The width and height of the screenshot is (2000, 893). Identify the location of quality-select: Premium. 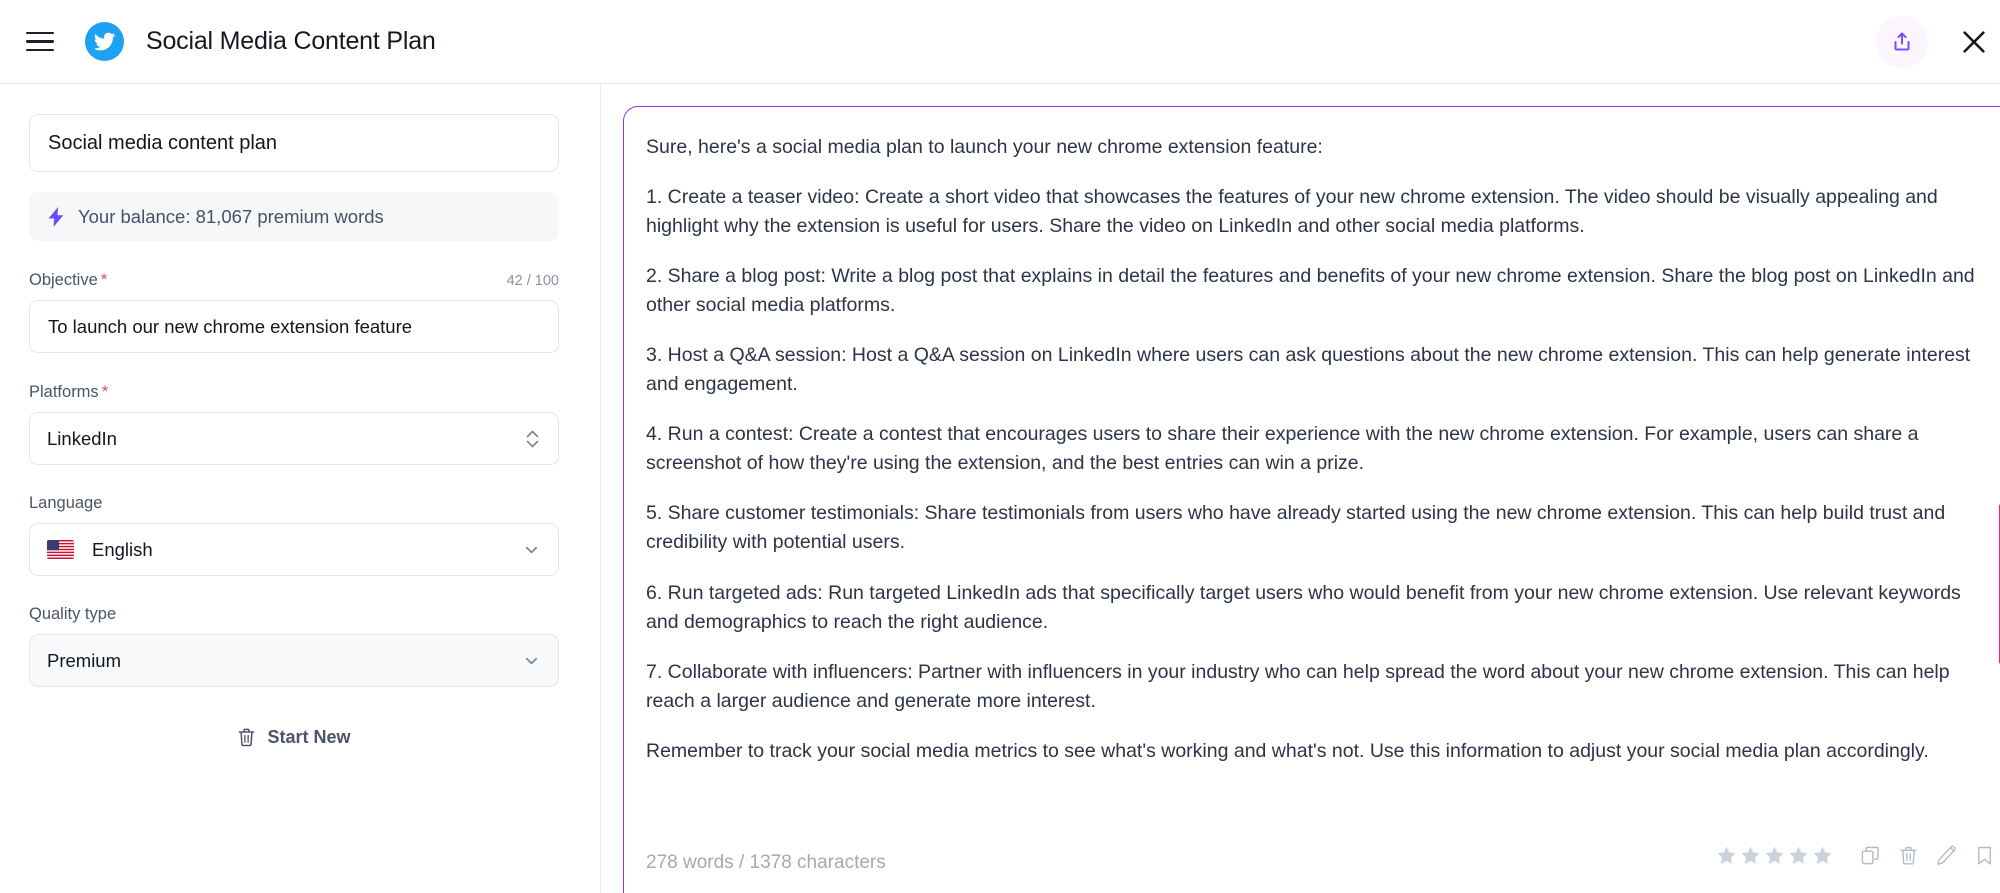
(294, 660).